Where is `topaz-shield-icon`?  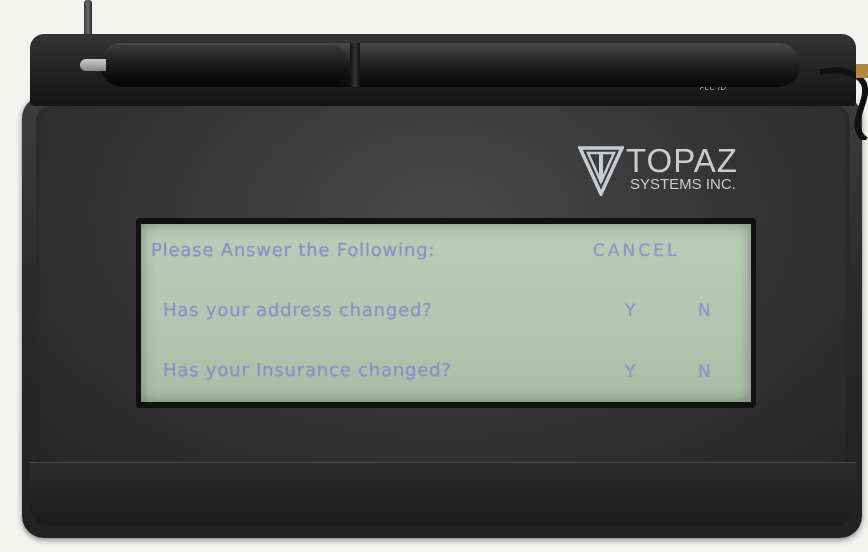
topaz-shield-icon is located at coordinates (601, 171).